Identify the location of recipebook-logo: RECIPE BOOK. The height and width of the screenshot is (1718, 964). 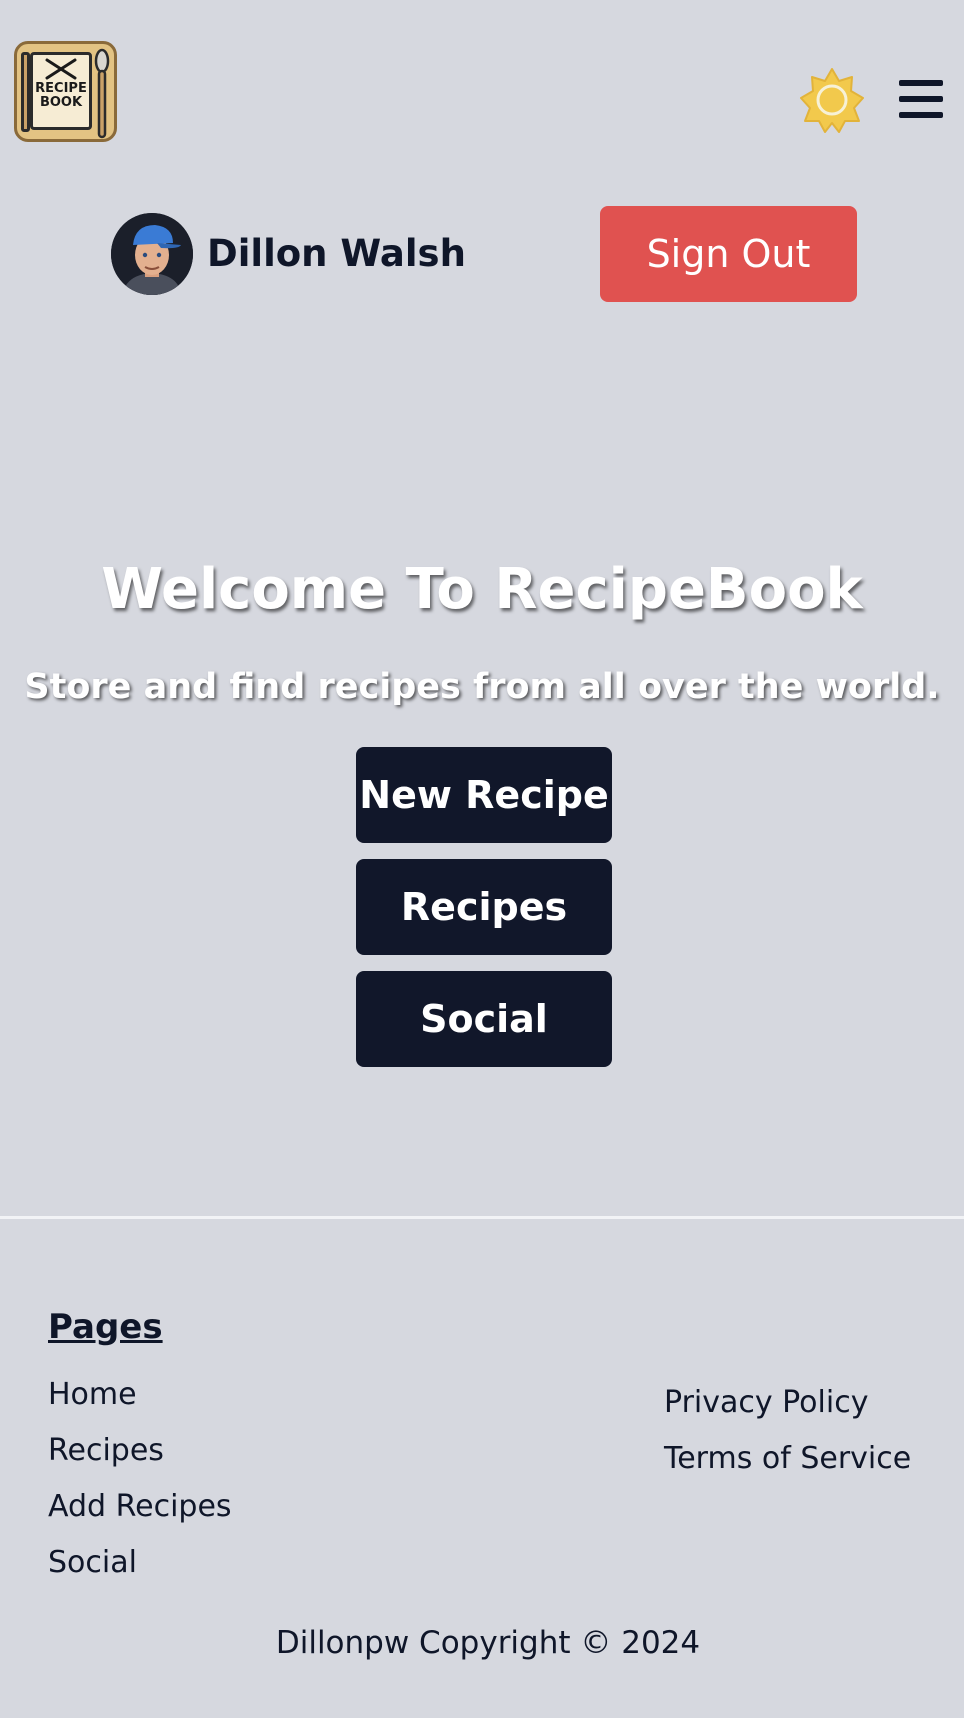
(65, 91).